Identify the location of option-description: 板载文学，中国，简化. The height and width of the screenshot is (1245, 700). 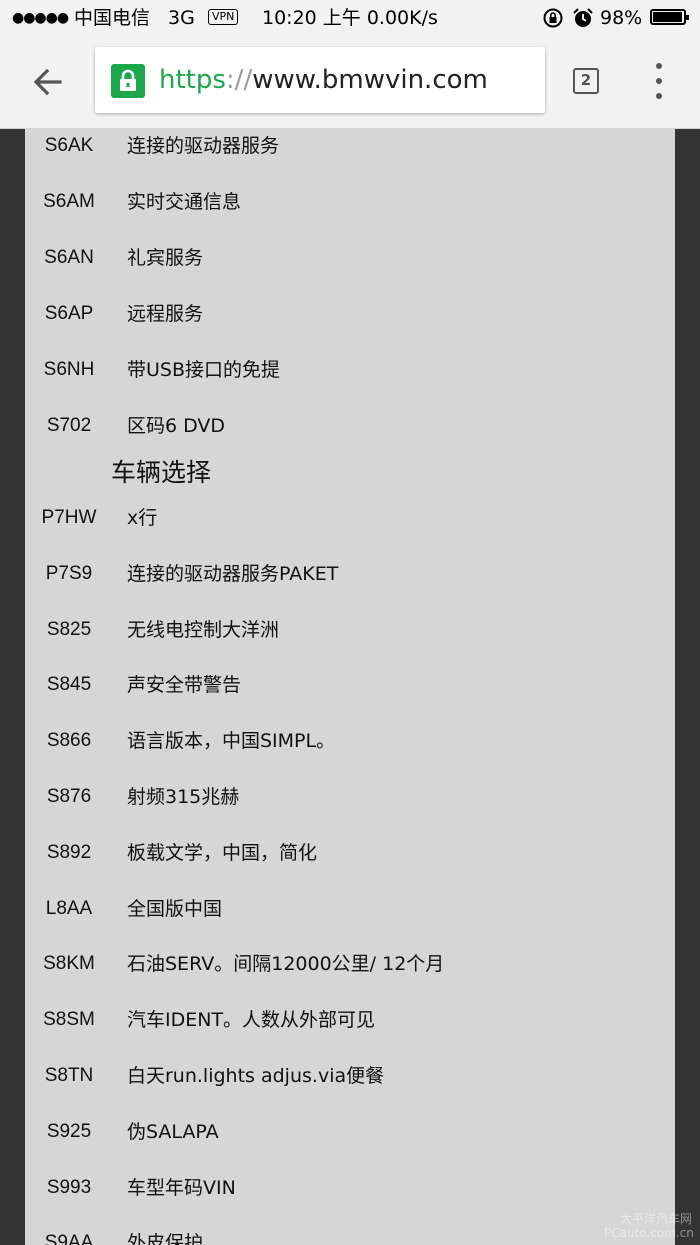
(222, 852).